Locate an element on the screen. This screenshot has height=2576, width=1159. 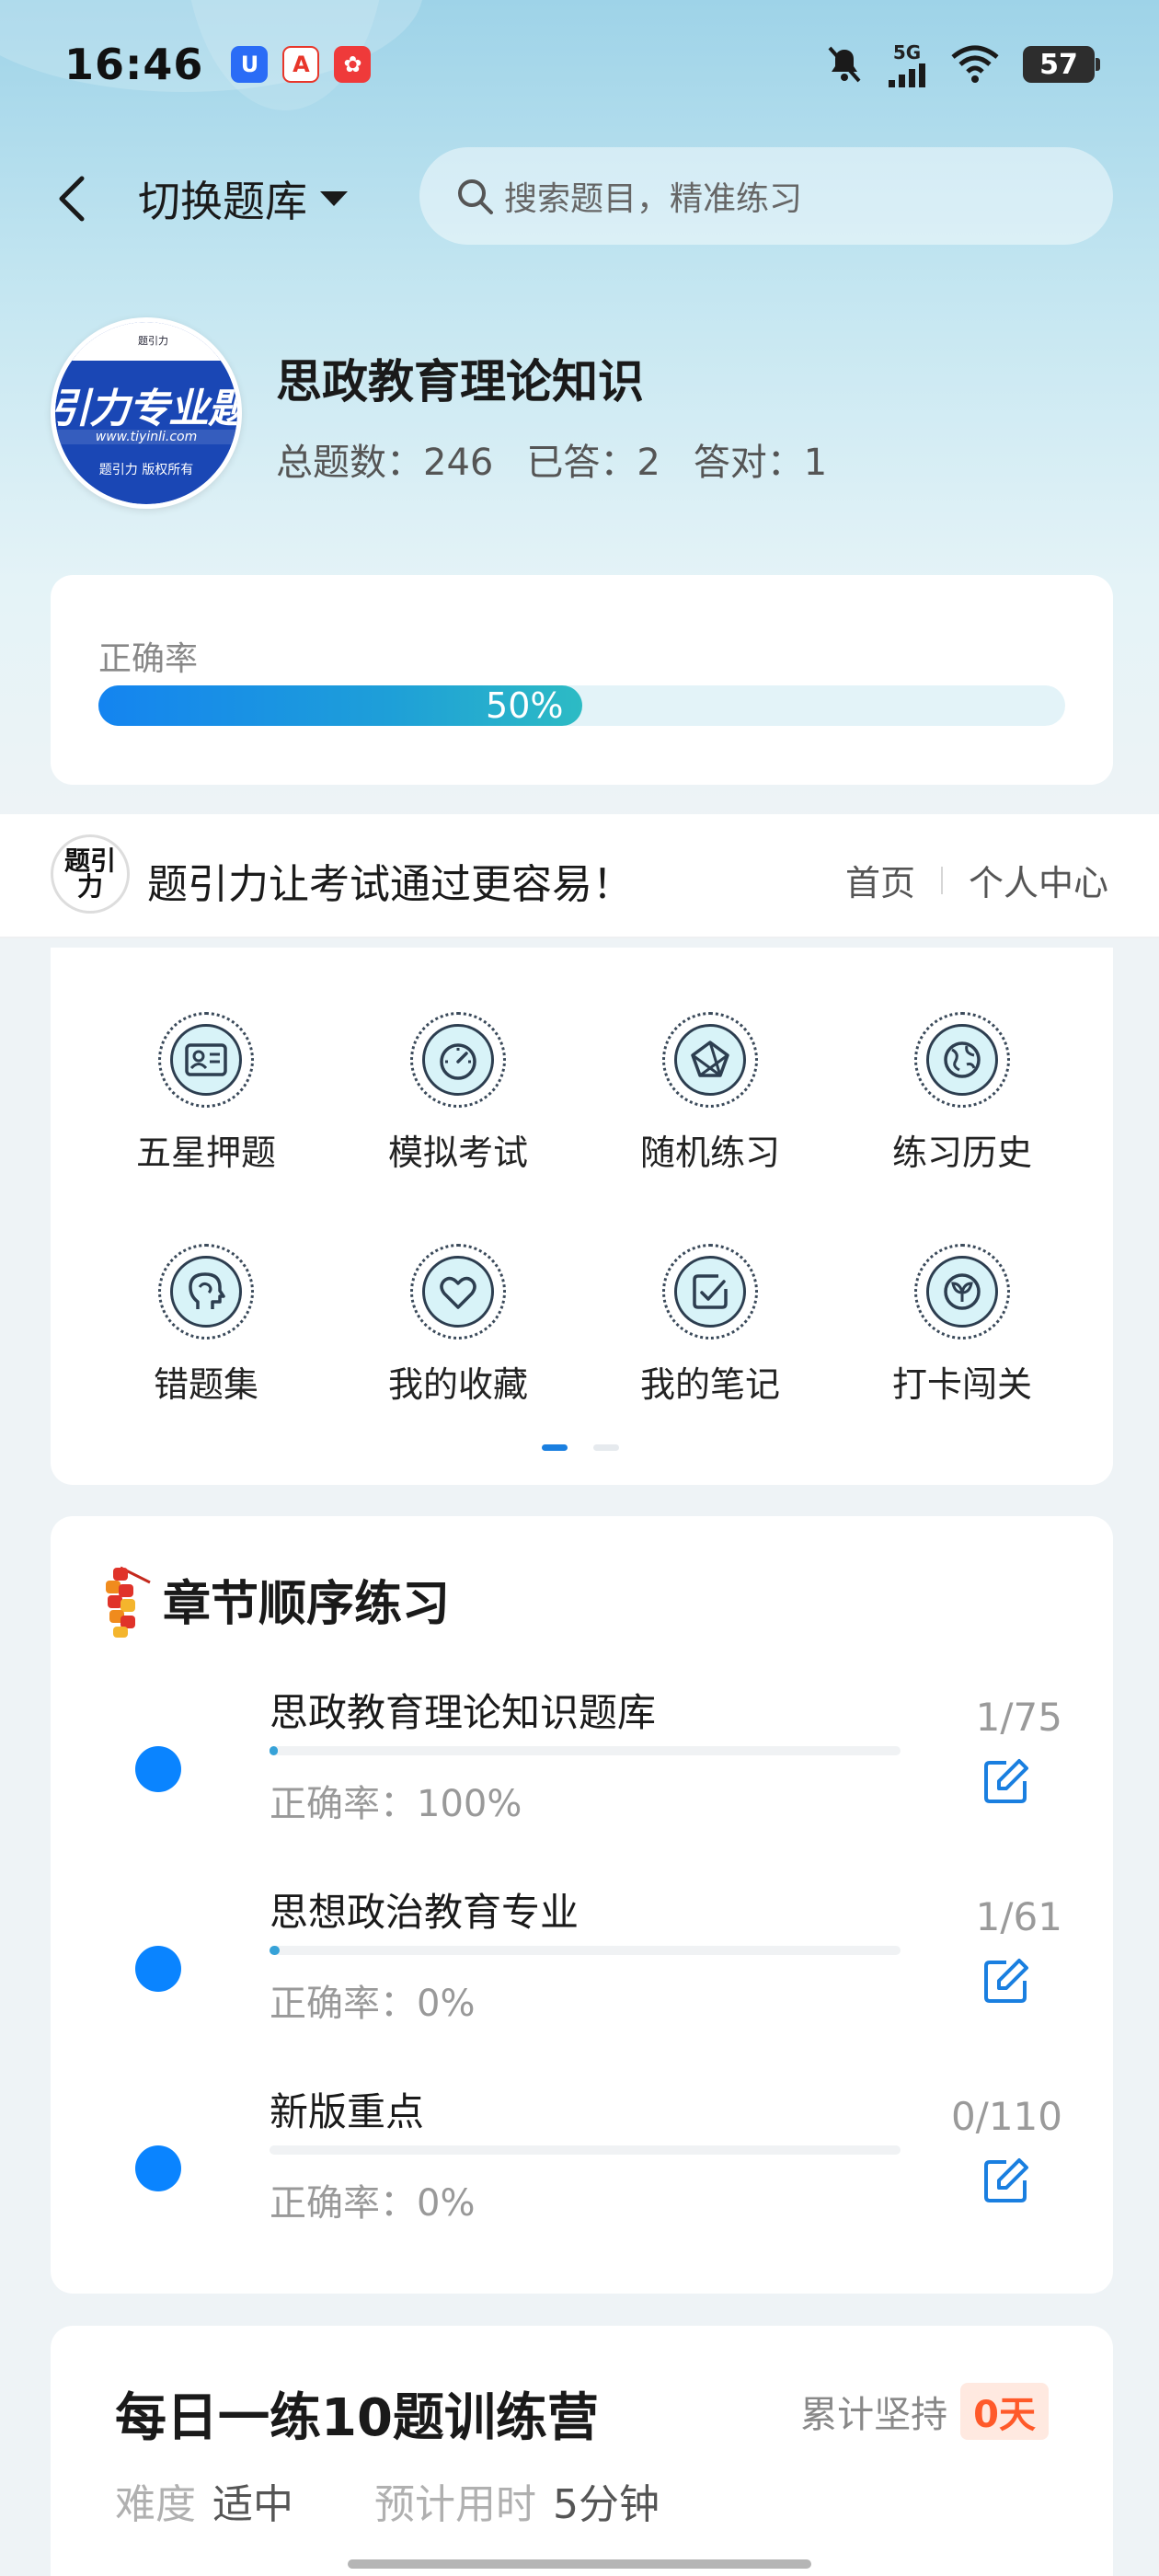
question-bank-logo: 题引力 引力专业题 www.tiyinli.com 题引力 版权所有 is located at coordinates (146, 413).